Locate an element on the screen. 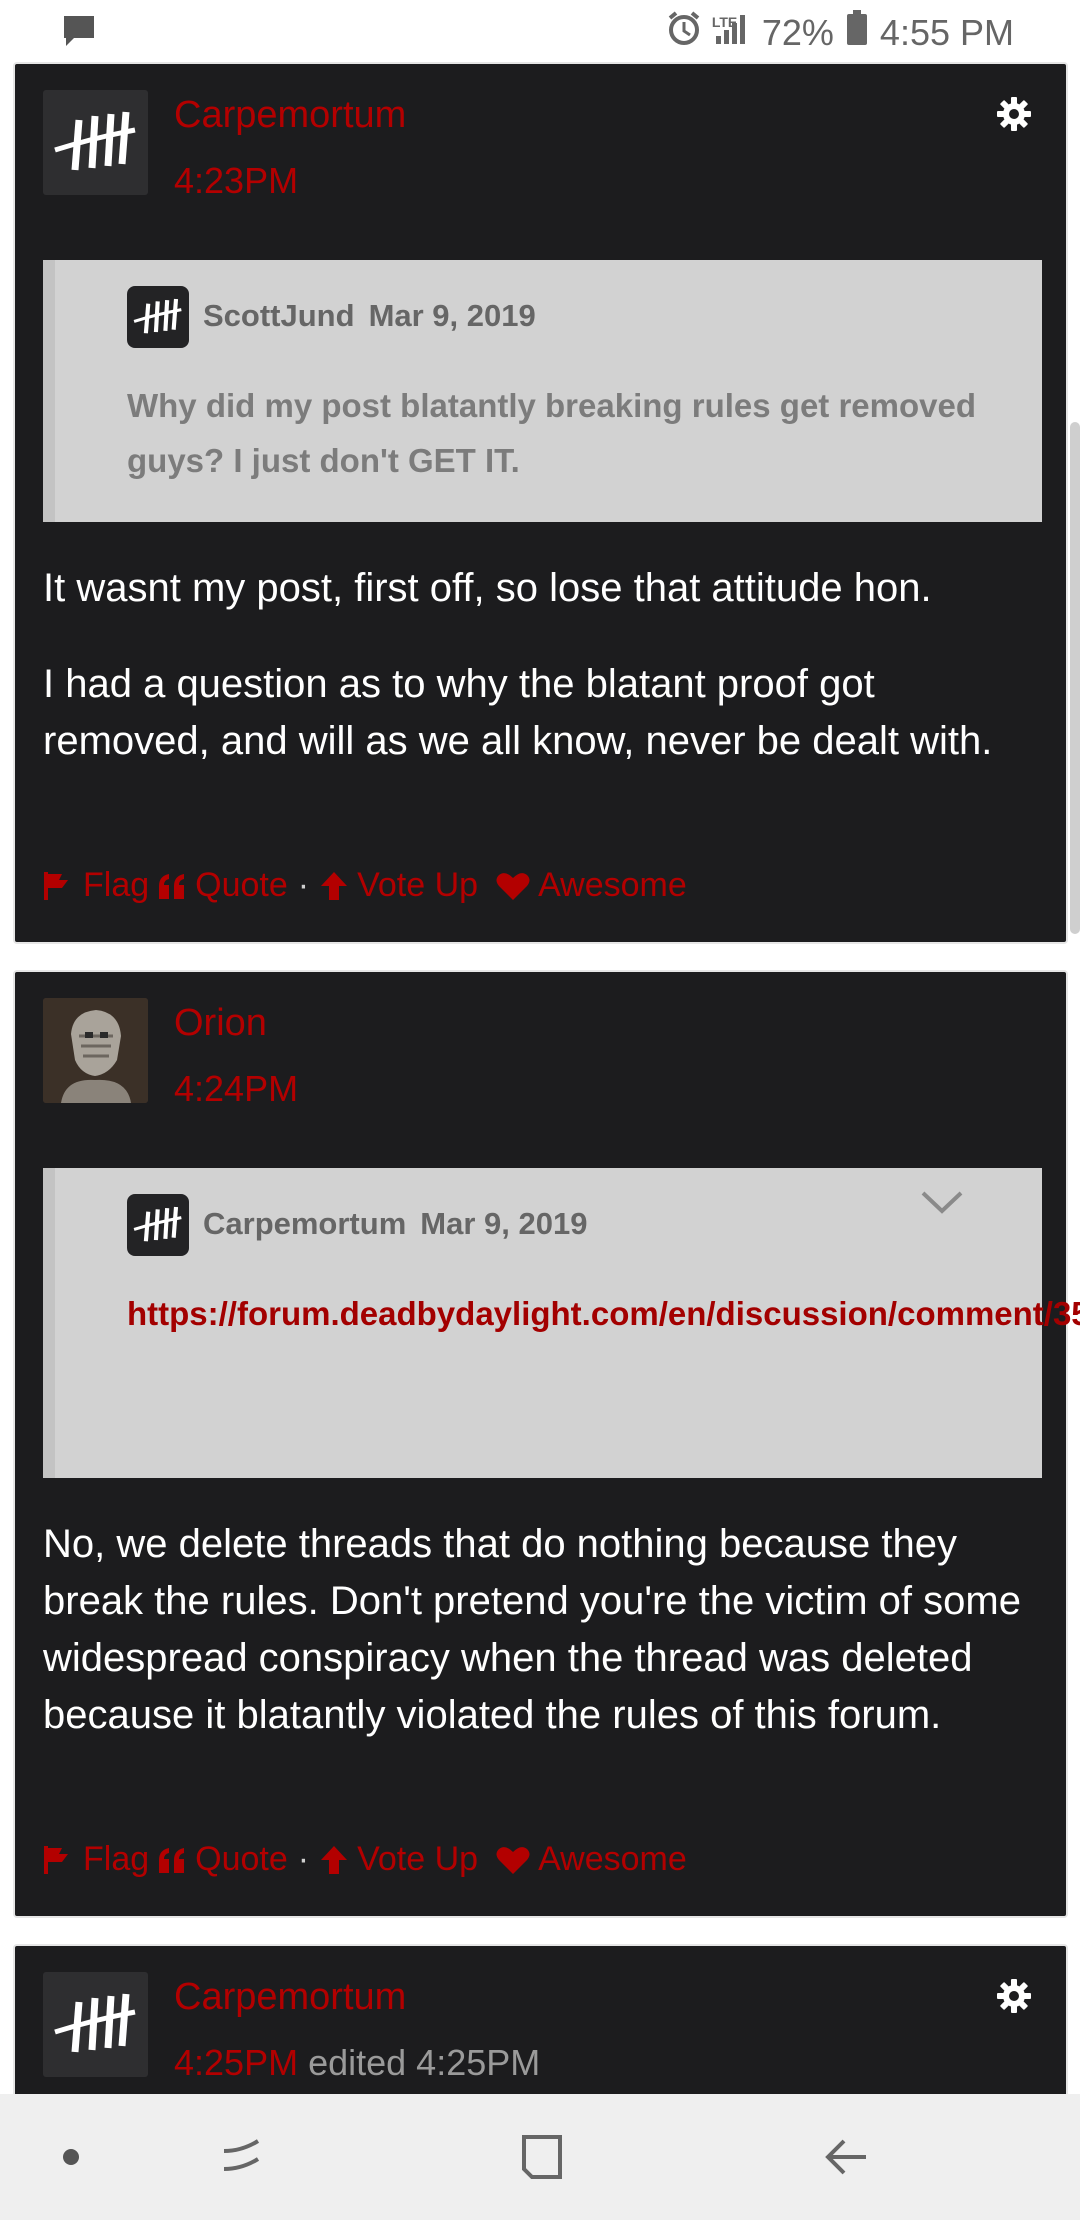  comment-time-row: 4:25PM edited 4:25PM is located at coordinates (357, 2063).